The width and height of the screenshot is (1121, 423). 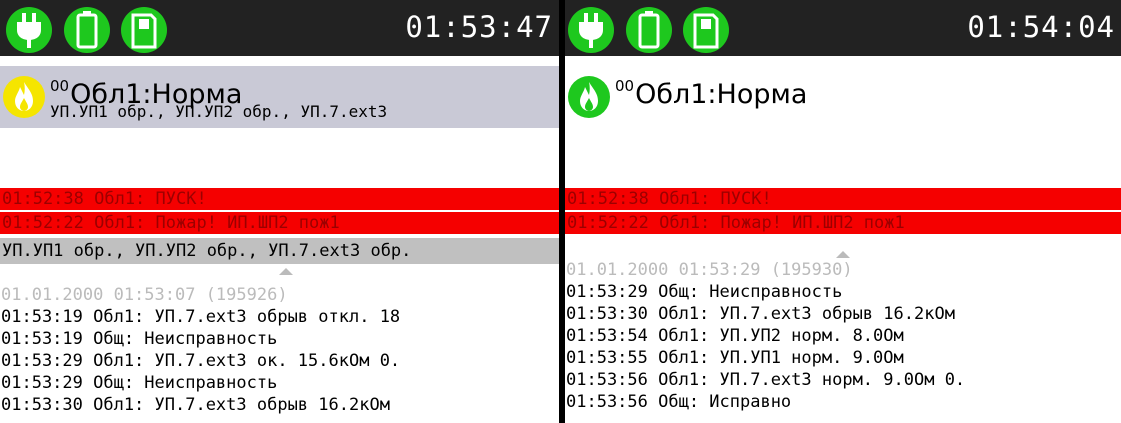 What do you see at coordinates (201, 361) in the screenshot?
I see `log-line: 01:53:29 Обл1: УП.7.ext3 ок. 15.6кОм 0.` at bounding box center [201, 361].